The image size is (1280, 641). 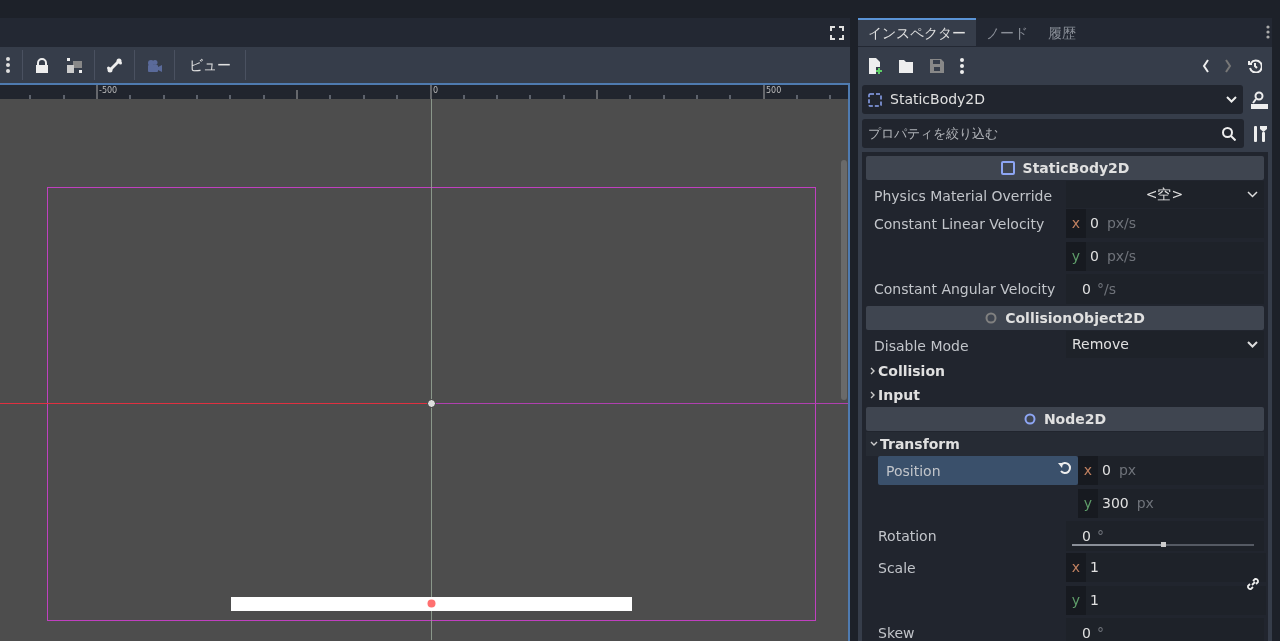 I want to click on resource-picker: <空>, so click(x=1165, y=194).